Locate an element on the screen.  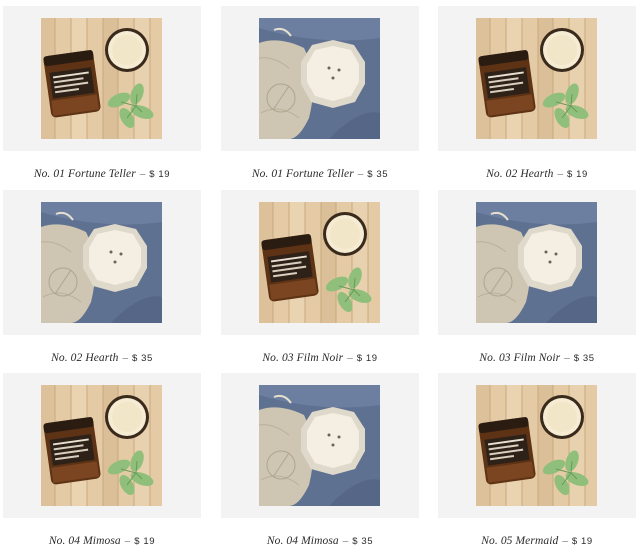
product-caption: No. 03 Film Noir – $ 19 is located at coordinates (320, 357).